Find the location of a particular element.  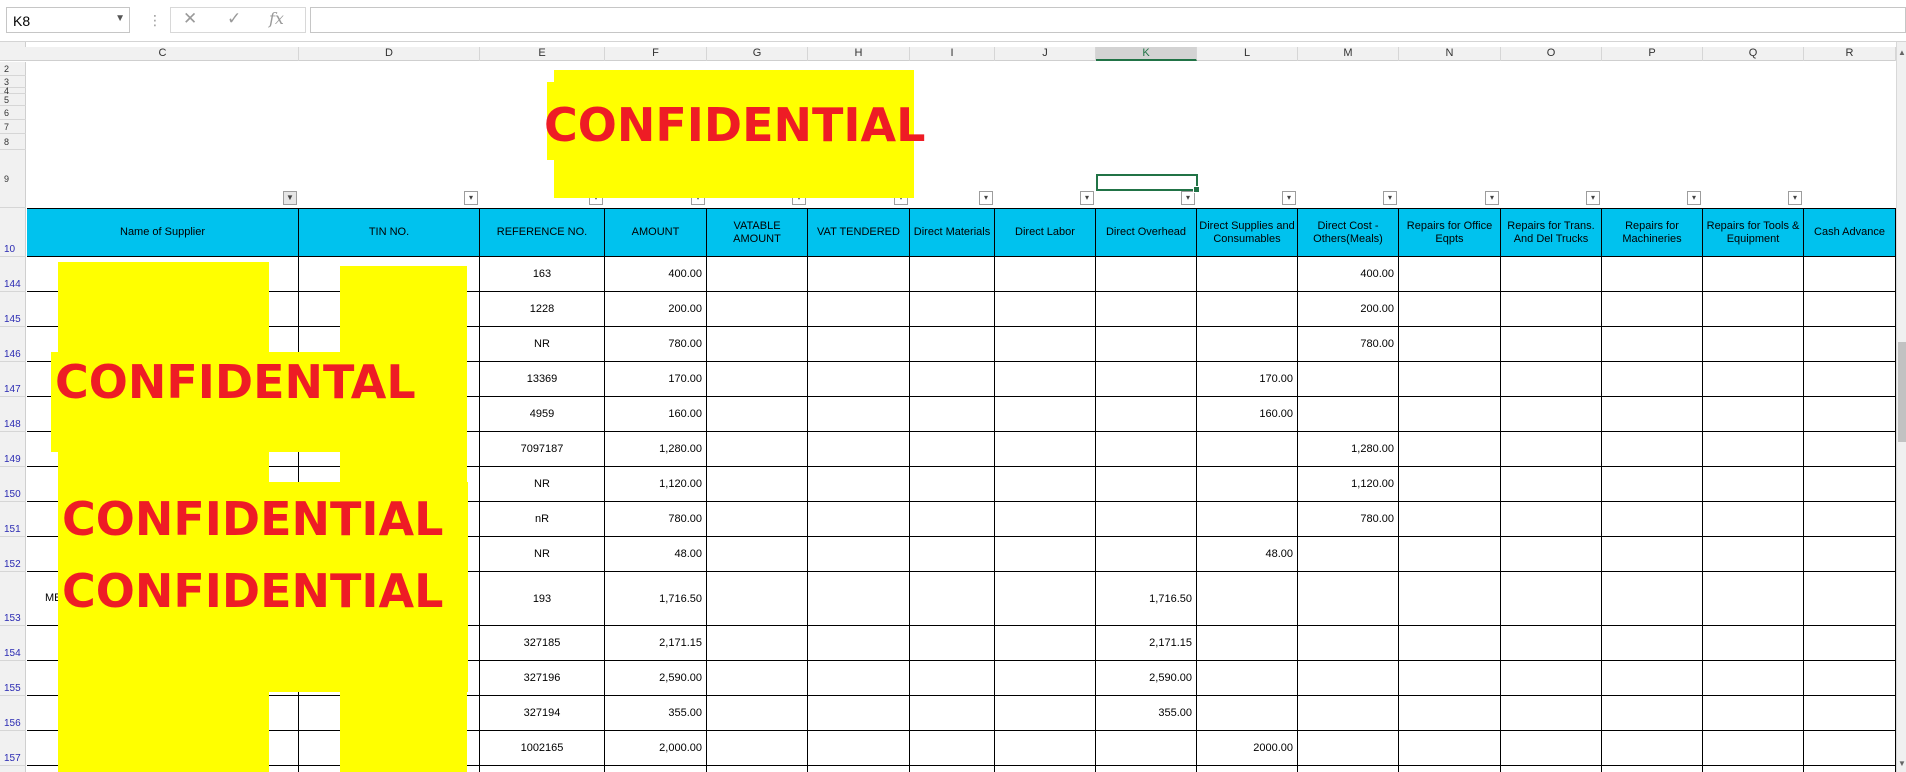

row-header-145: 145 is located at coordinates (13, 309).